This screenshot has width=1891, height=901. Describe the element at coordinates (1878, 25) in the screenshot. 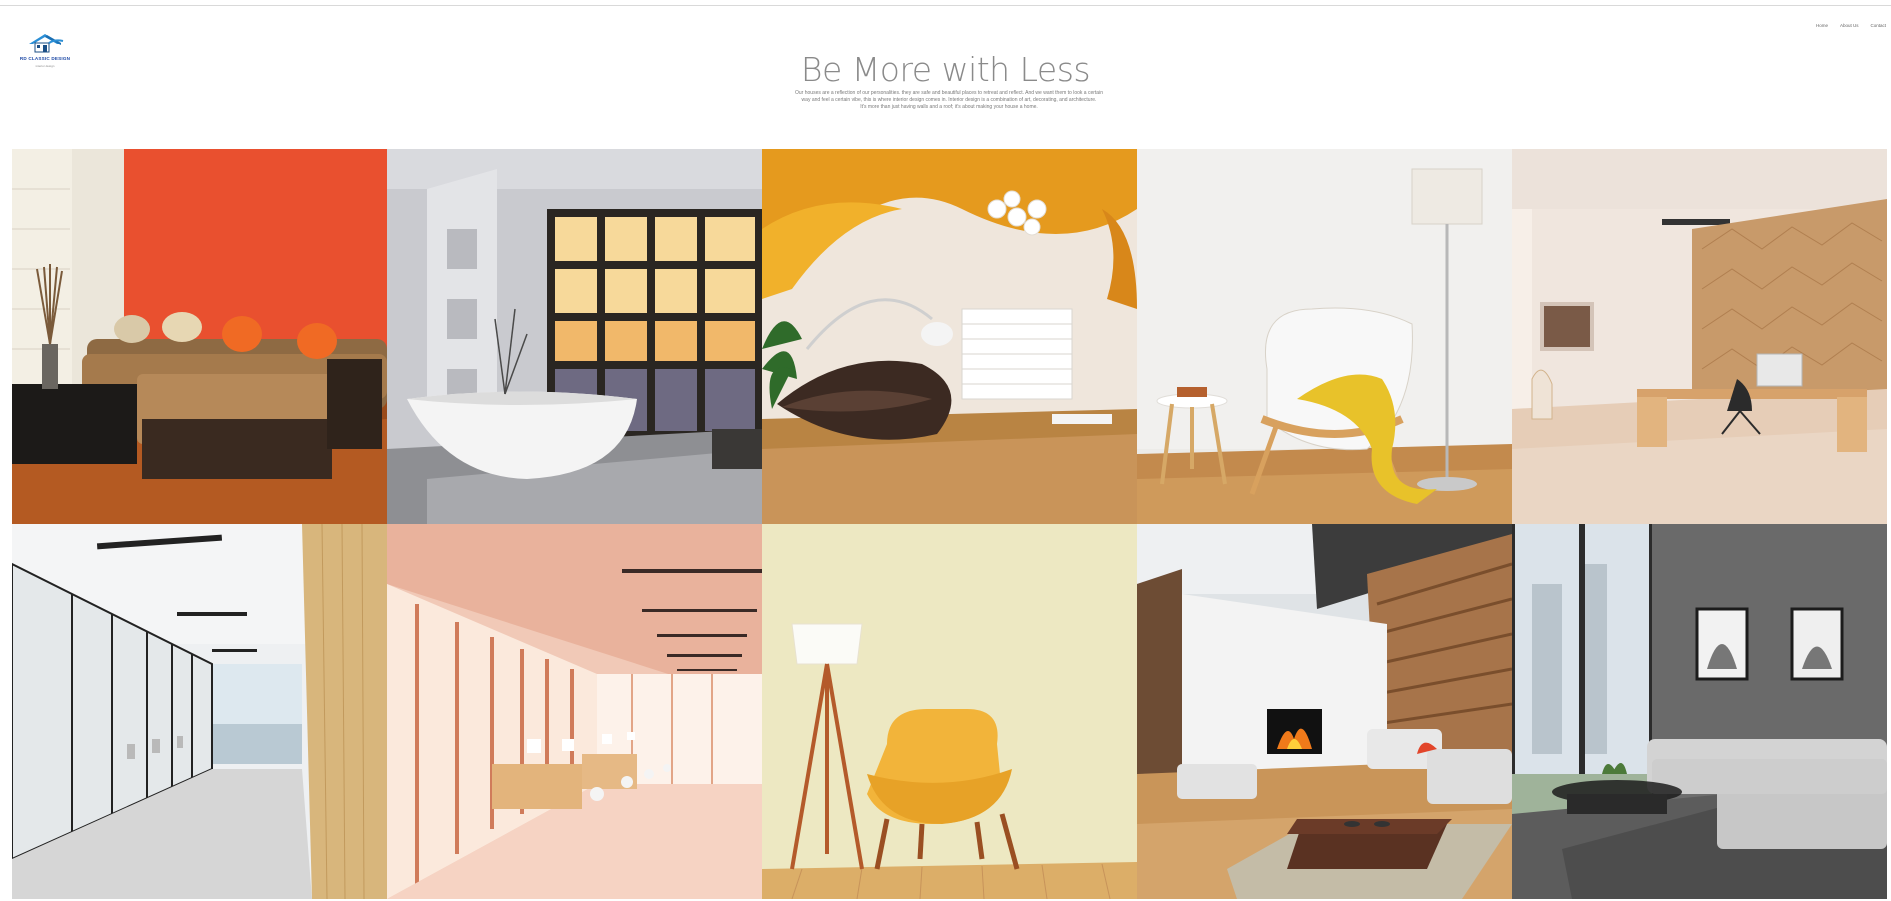

I see `nav-item-contact: Contact` at that location.